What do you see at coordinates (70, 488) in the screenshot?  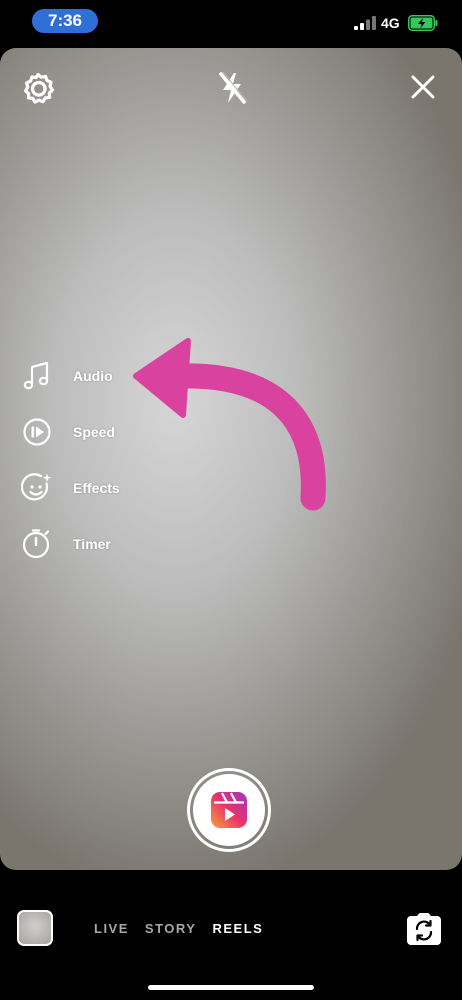 I see `tool-effects: Effects` at bounding box center [70, 488].